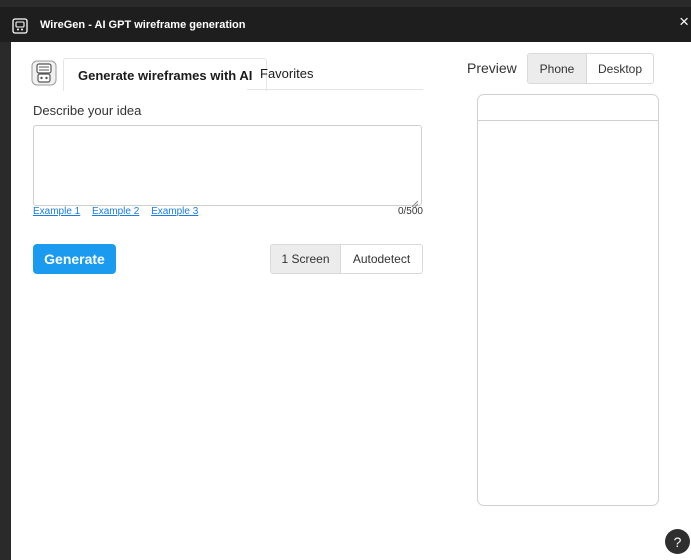  Describe the element at coordinates (306, 259) in the screenshot. I see `one-screen-option: 1 Screen` at that location.